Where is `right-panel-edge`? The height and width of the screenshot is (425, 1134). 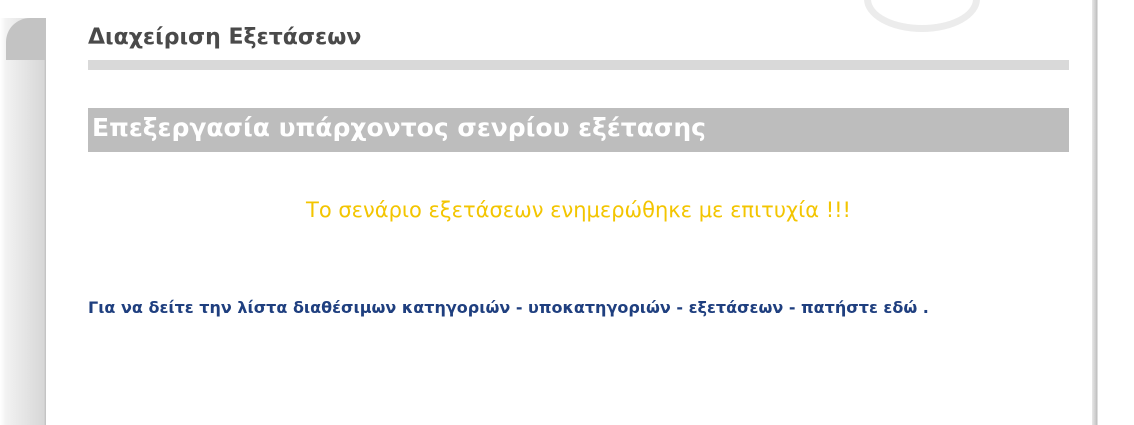 right-panel-edge is located at coordinates (1113, 212).